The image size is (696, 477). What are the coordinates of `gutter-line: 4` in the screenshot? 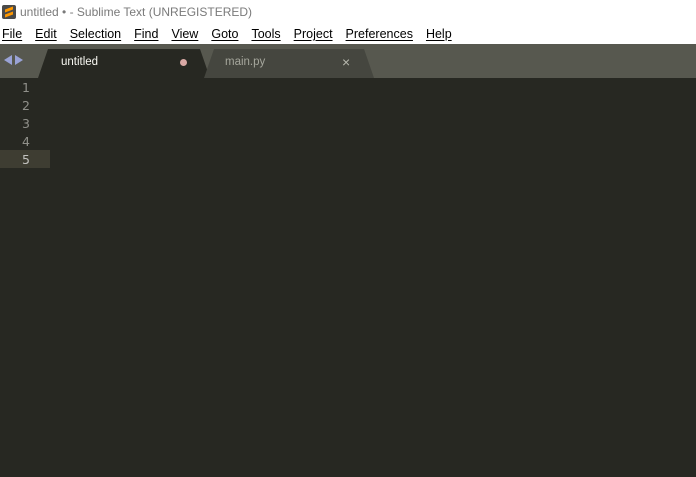 It's located at (25, 141).